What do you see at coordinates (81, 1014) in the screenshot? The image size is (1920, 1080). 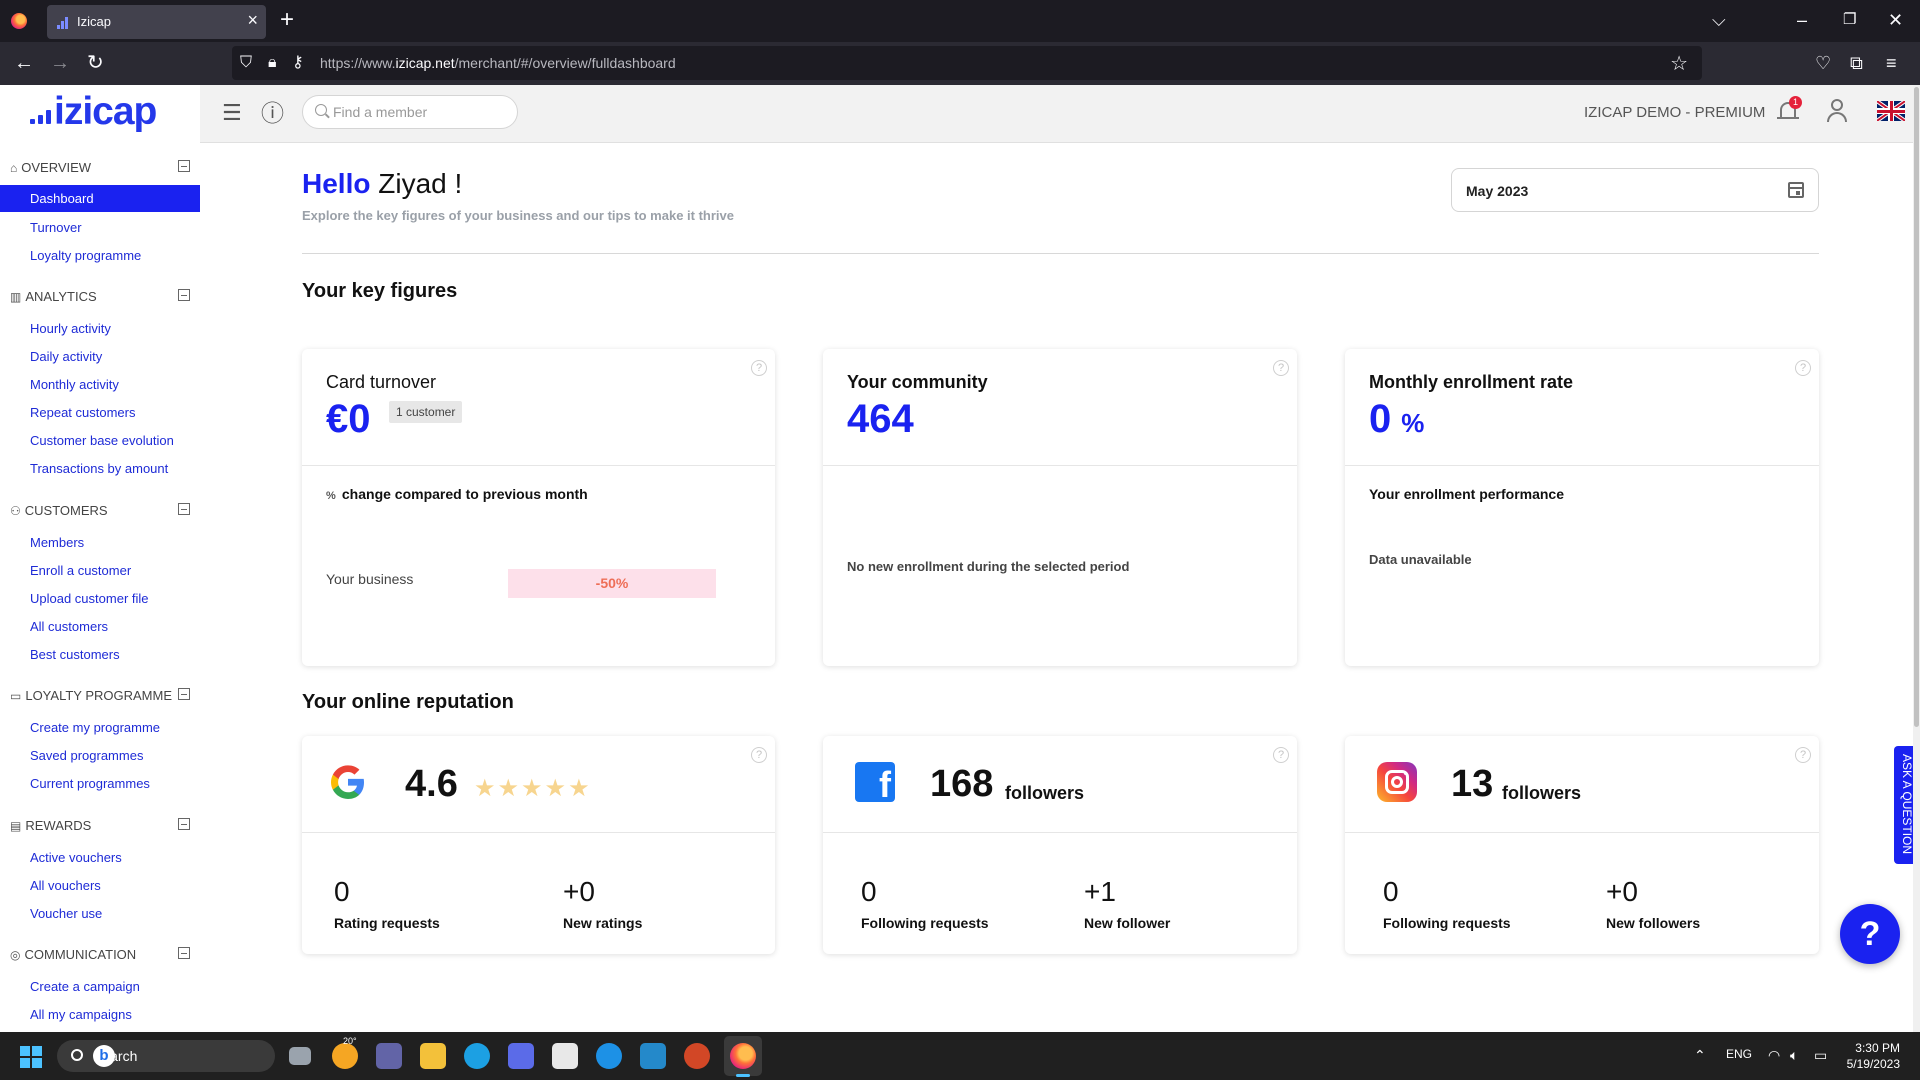 I see `sidebar-item-all-my-campaigns: All my campaigns` at bounding box center [81, 1014].